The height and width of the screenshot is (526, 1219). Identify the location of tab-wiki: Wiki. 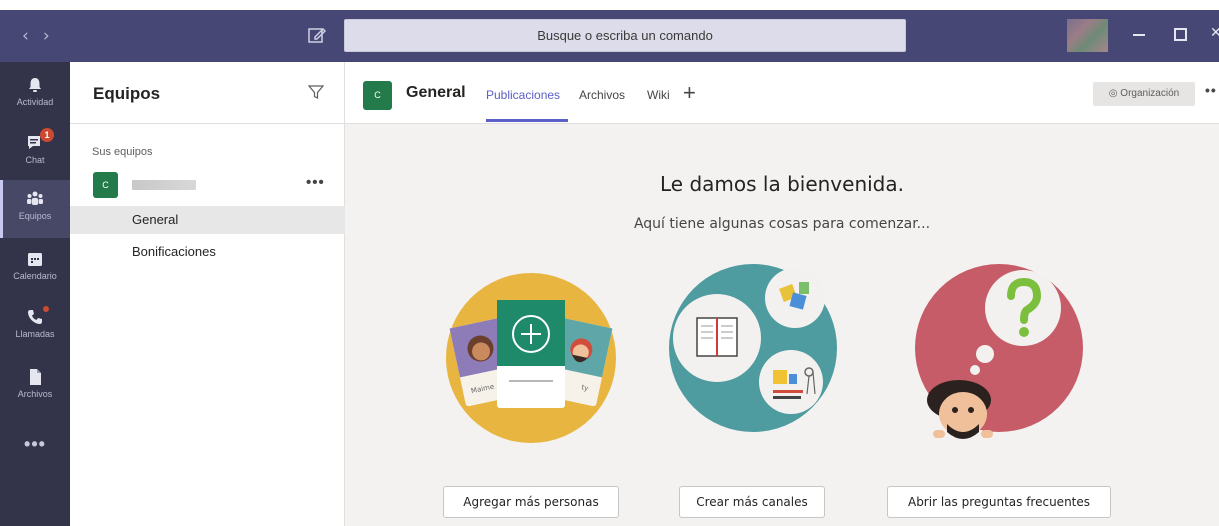
(658, 95).